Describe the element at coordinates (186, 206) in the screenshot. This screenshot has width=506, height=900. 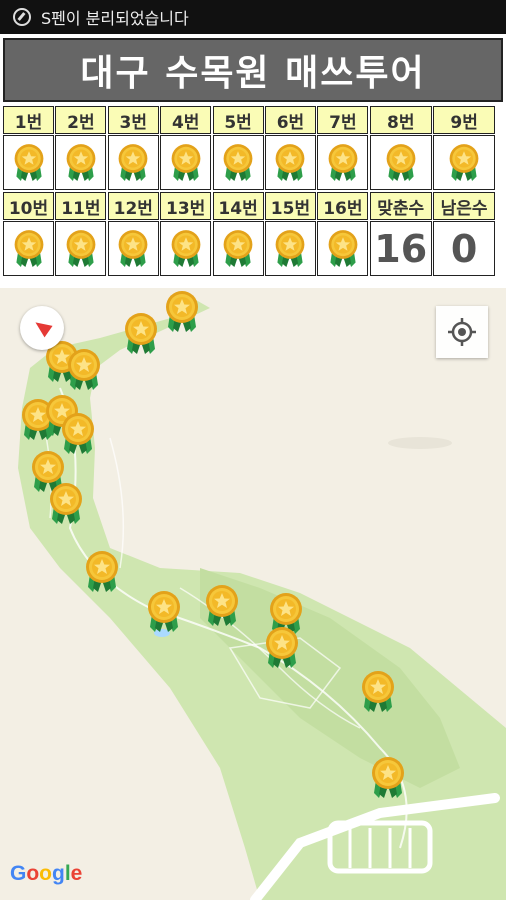
I see `label-13: 13번` at that location.